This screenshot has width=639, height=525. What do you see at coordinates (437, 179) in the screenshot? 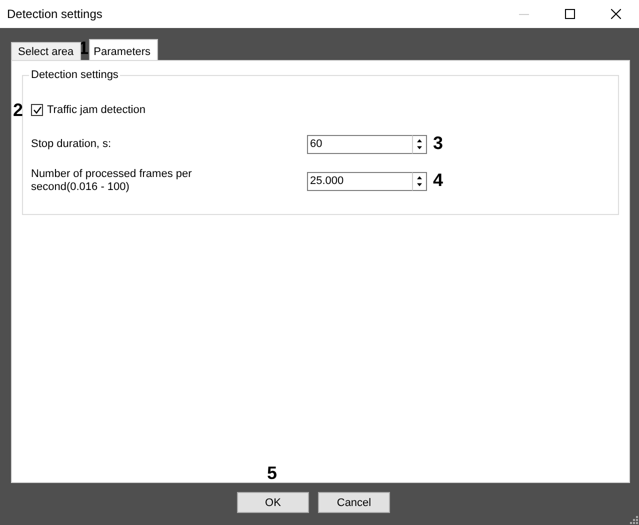
I see `callout-number: 4` at bounding box center [437, 179].